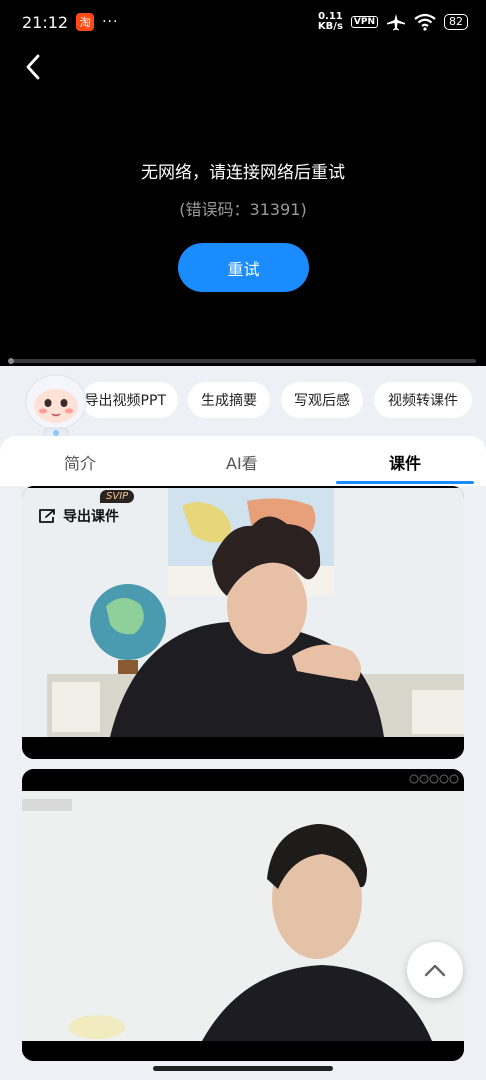 This screenshot has height=1080, width=486. Describe the element at coordinates (11, 361) in the screenshot. I see `progress-handle` at that location.